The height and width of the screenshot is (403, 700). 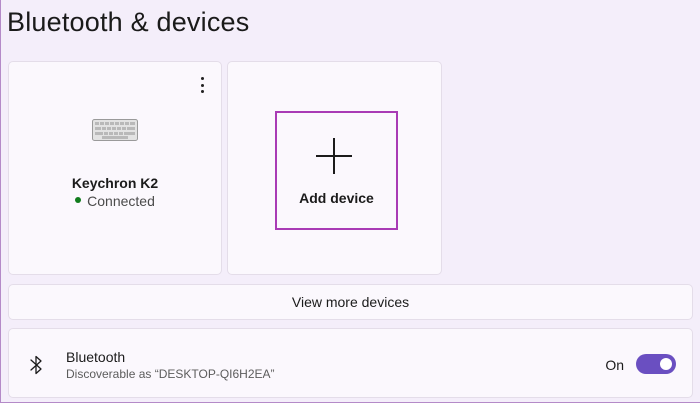 What do you see at coordinates (36, 365) in the screenshot?
I see `bluetooth-icon` at bounding box center [36, 365].